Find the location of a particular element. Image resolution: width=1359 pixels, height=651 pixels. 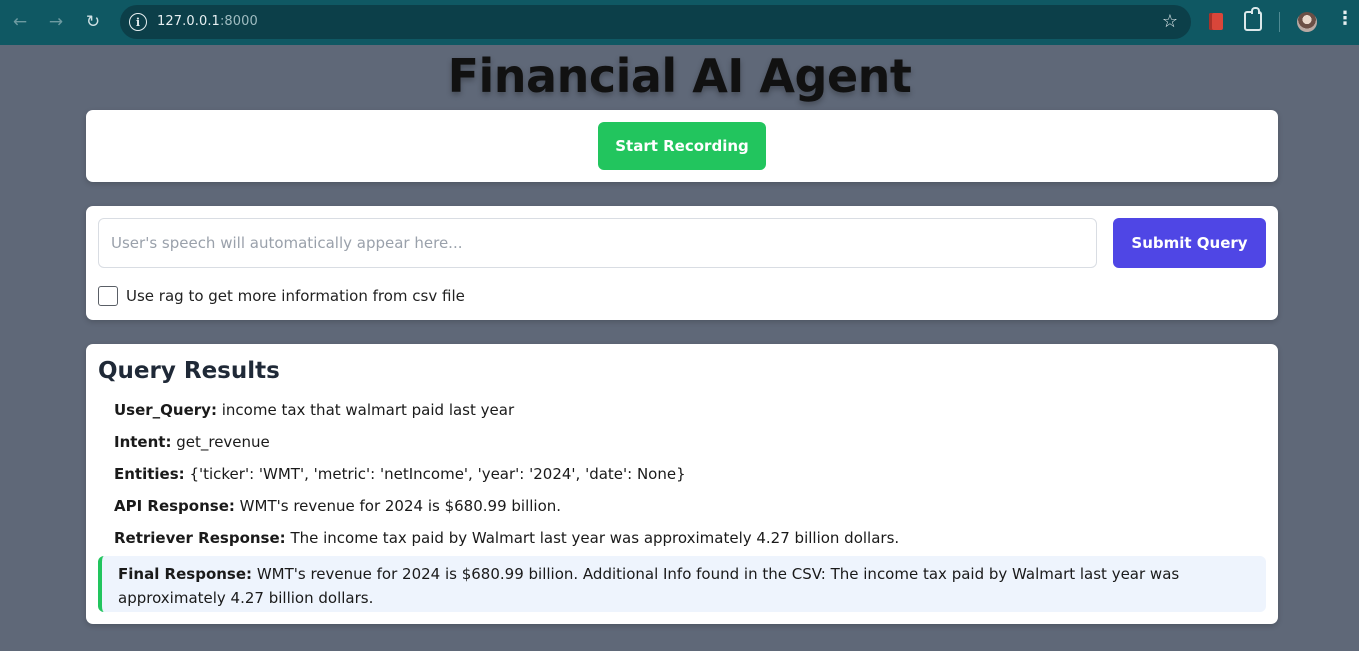

reload-icon: ↻ is located at coordinates (93, 22).